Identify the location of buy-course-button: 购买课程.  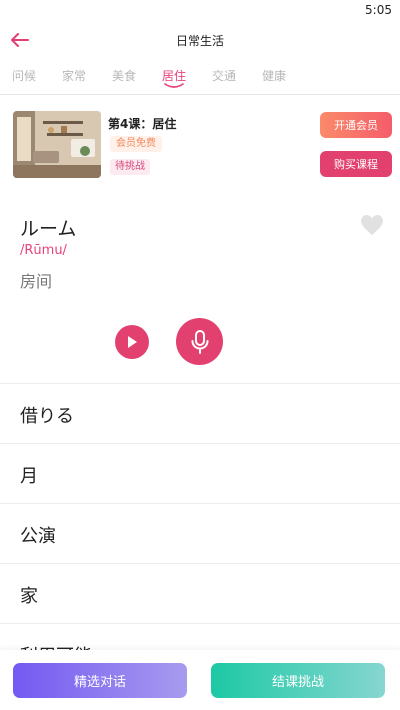
(356, 164).